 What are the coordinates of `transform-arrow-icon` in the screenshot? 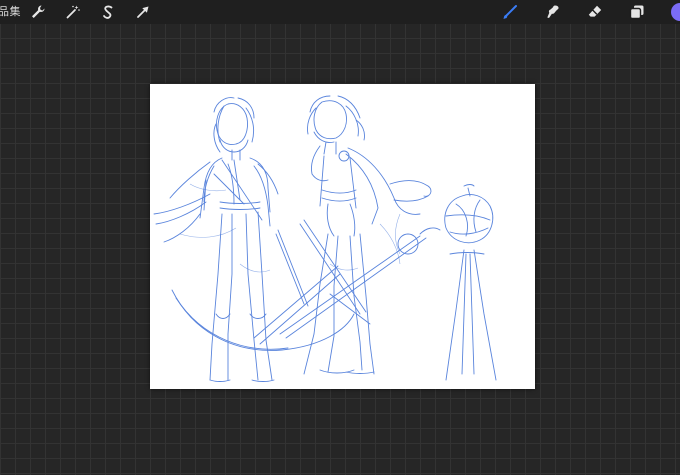 It's located at (143, 12).